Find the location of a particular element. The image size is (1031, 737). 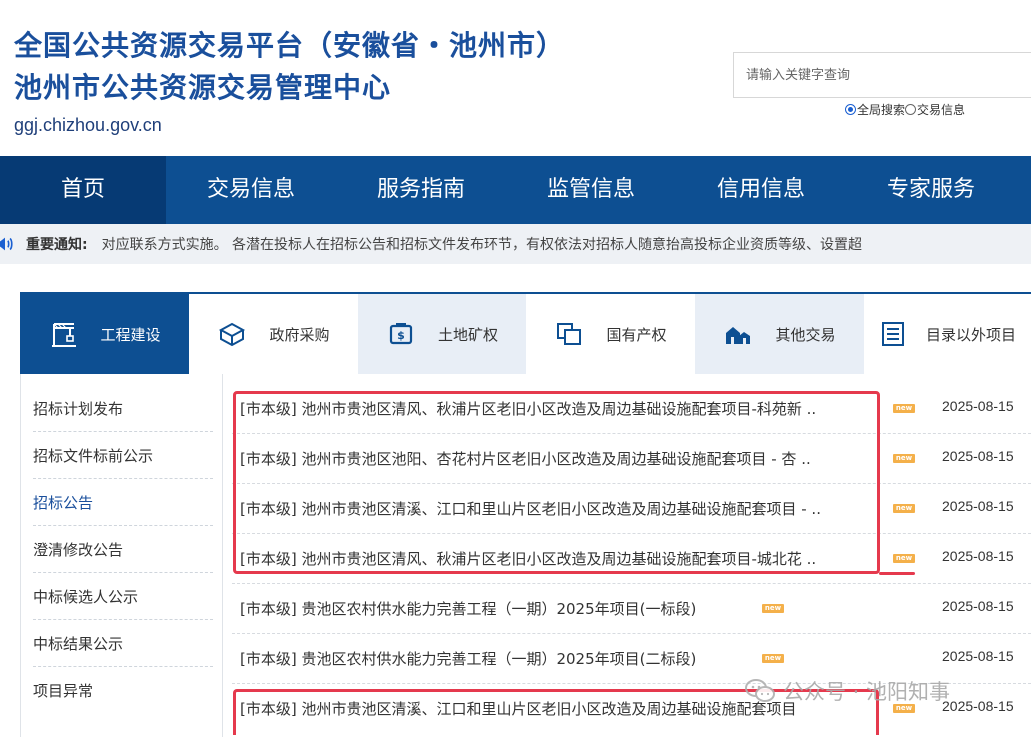

list-item-title: [市本级] 贵池区农村供水能力完善工程（一期）2025年项目(二标段) is located at coordinates (497, 658).